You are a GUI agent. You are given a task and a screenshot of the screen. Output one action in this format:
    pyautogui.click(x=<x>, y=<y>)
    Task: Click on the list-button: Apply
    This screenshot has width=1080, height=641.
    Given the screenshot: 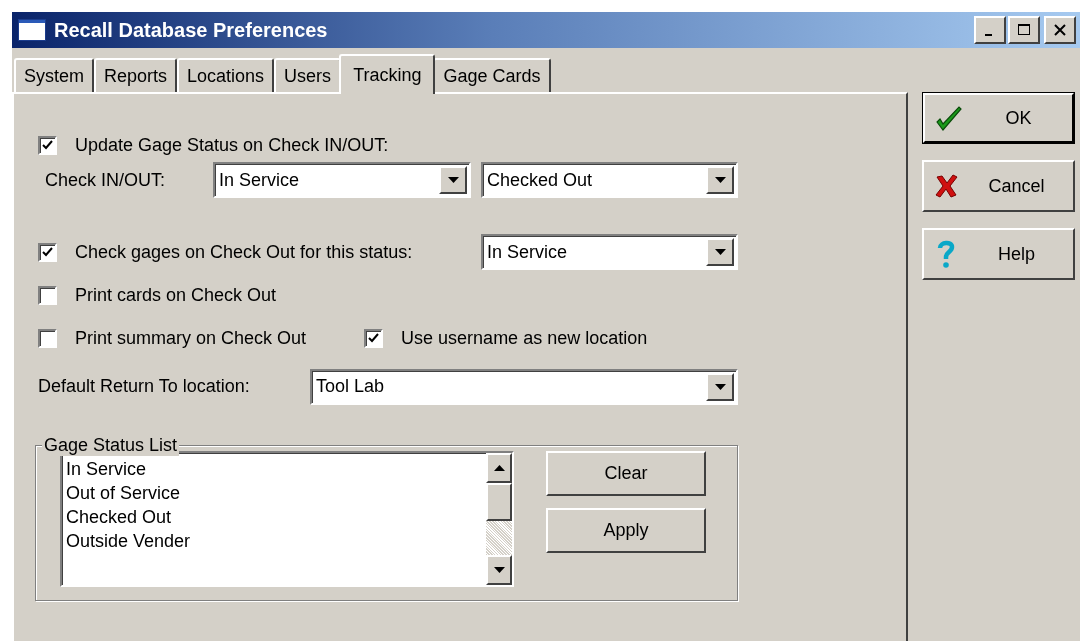 What is the action you would take?
    pyautogui.click(x=626, y=530)
    